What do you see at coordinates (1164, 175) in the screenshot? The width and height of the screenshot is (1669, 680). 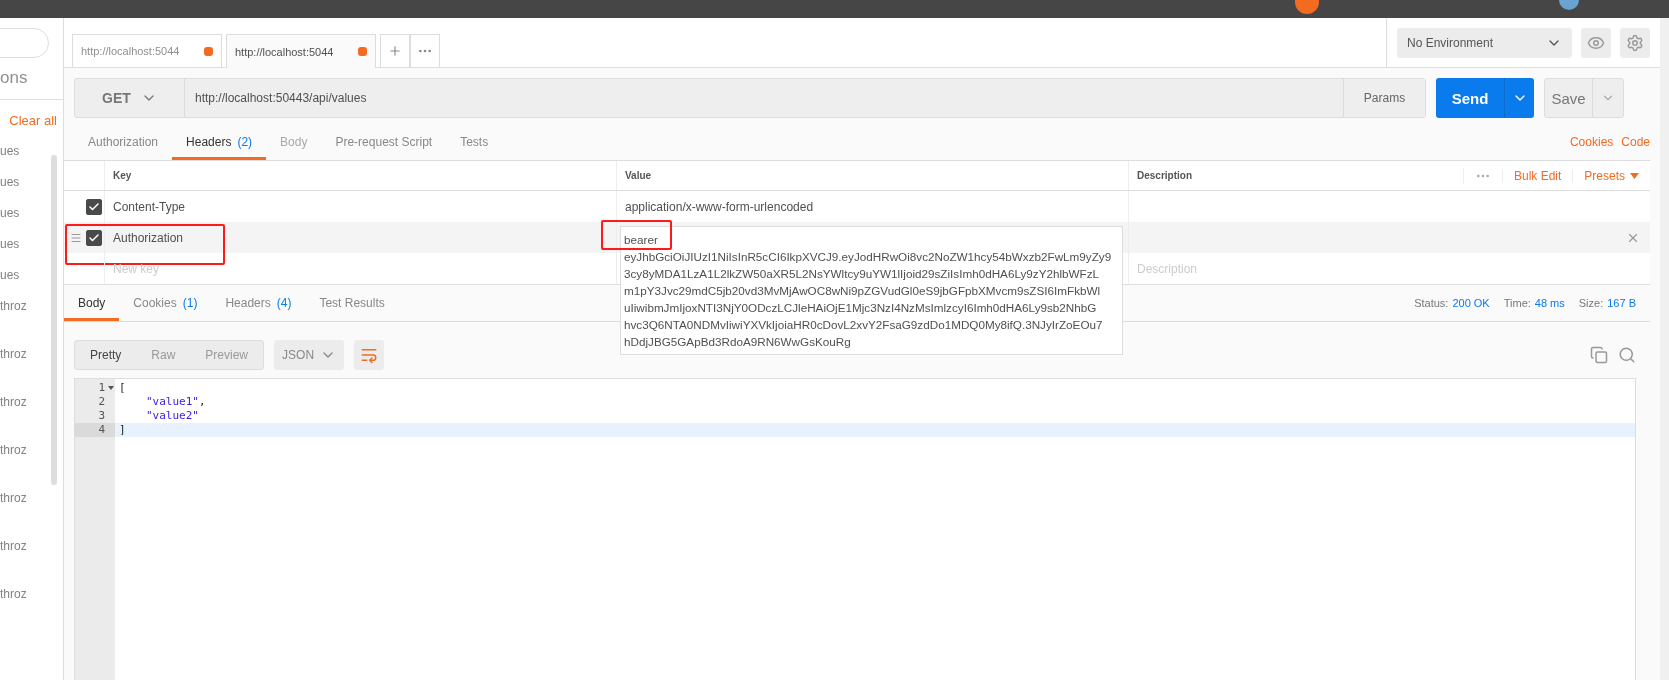 I see `column-header: Description` at bounding box center [1164, 175].